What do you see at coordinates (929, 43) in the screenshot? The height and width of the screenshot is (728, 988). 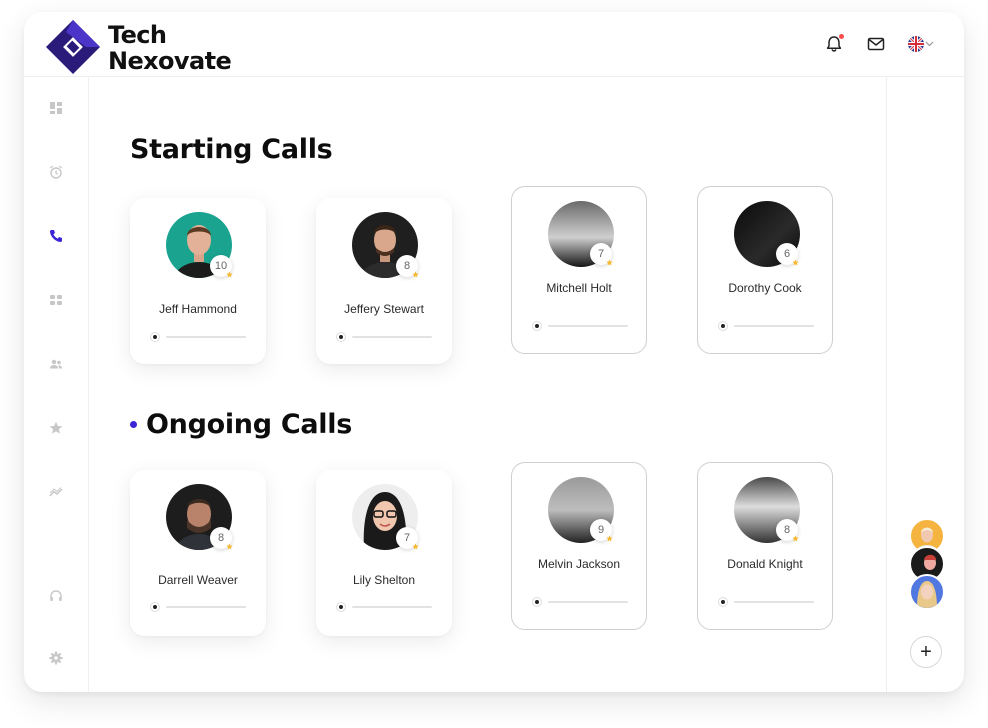 I see `chevron-down-icon` at bounding box center [929, 43].